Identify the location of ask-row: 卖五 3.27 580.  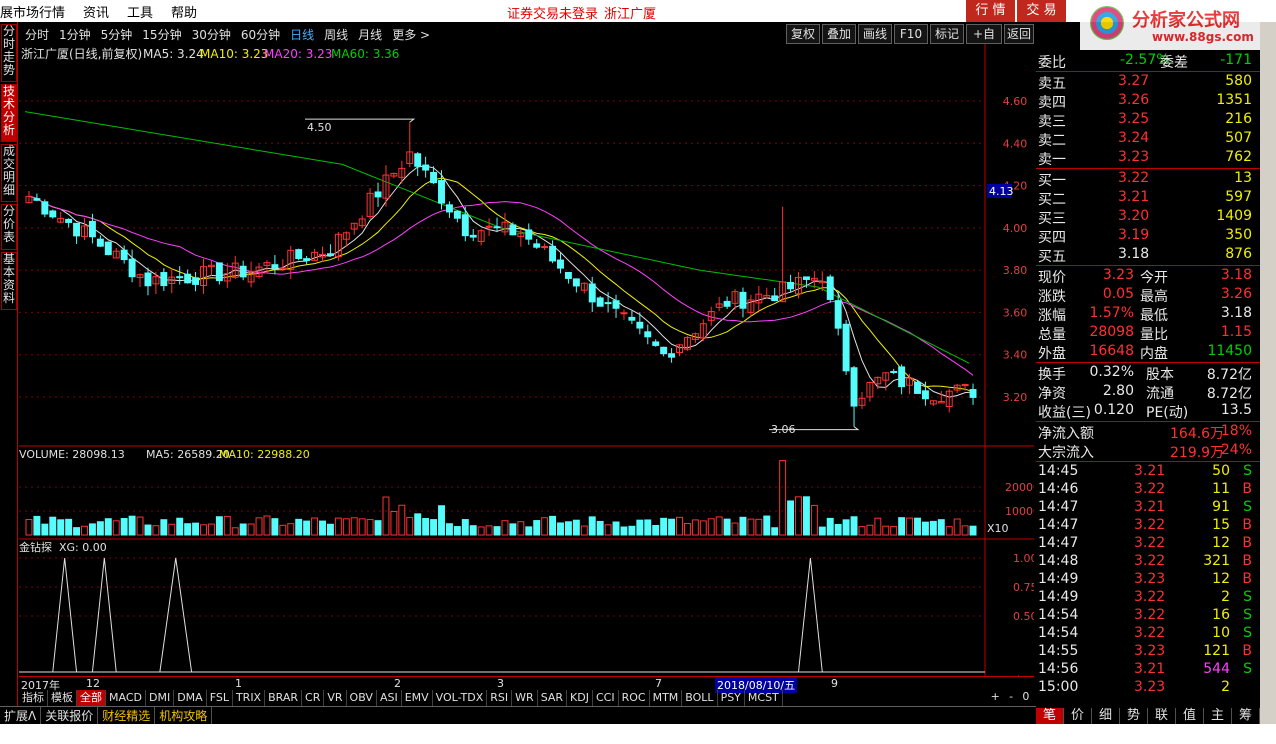
(1148, 82).